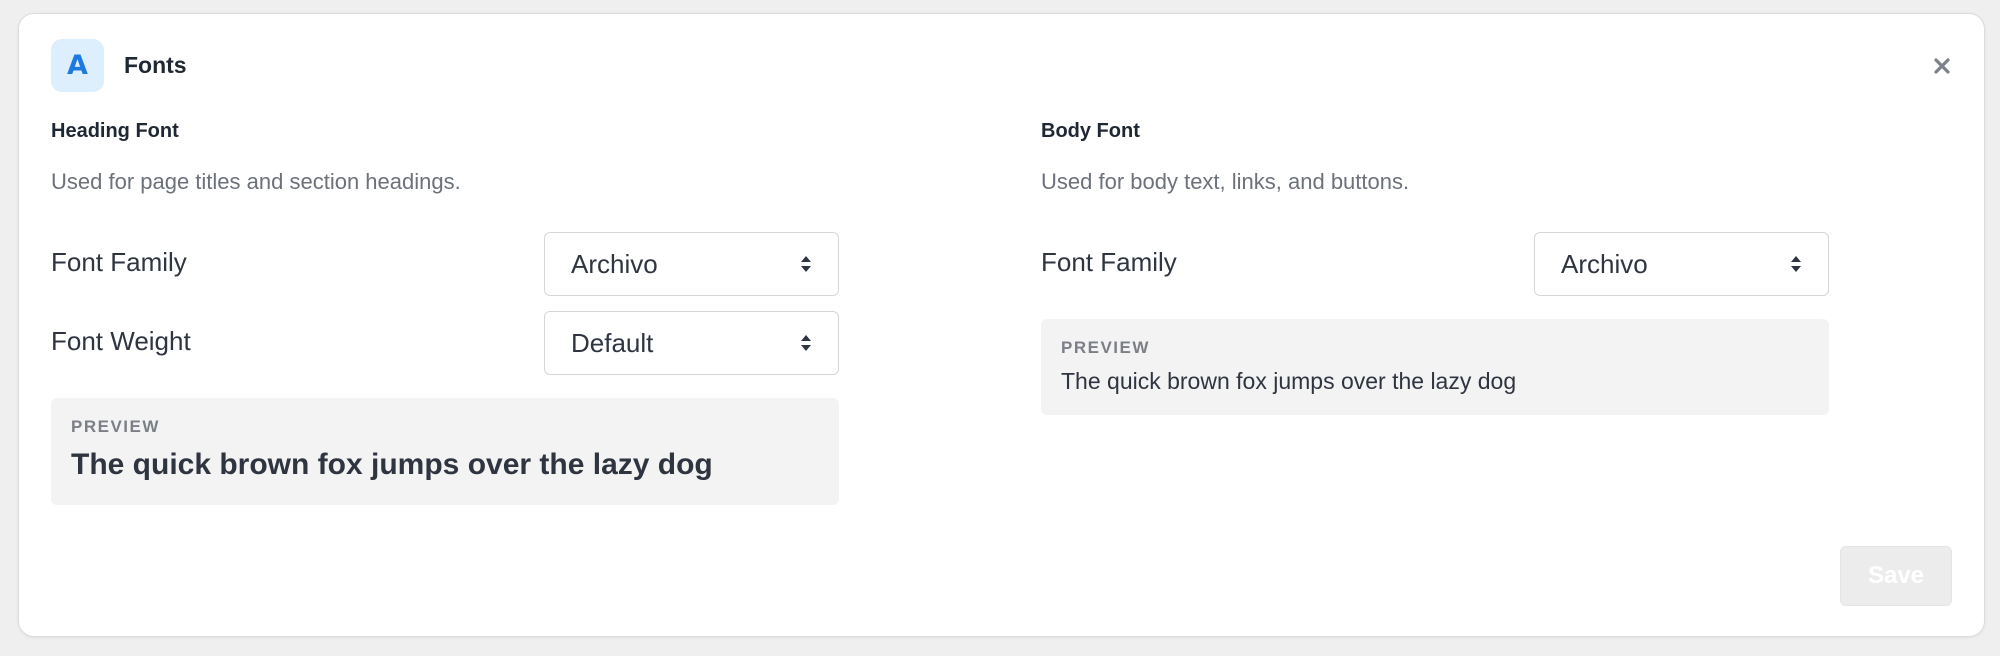 This screenshot has height=656, width=2000. What do you see at coordinates (614, 263) in the screenshot?
I see `heading-font-family-value: Archivo` at bounding box center [614, 263].